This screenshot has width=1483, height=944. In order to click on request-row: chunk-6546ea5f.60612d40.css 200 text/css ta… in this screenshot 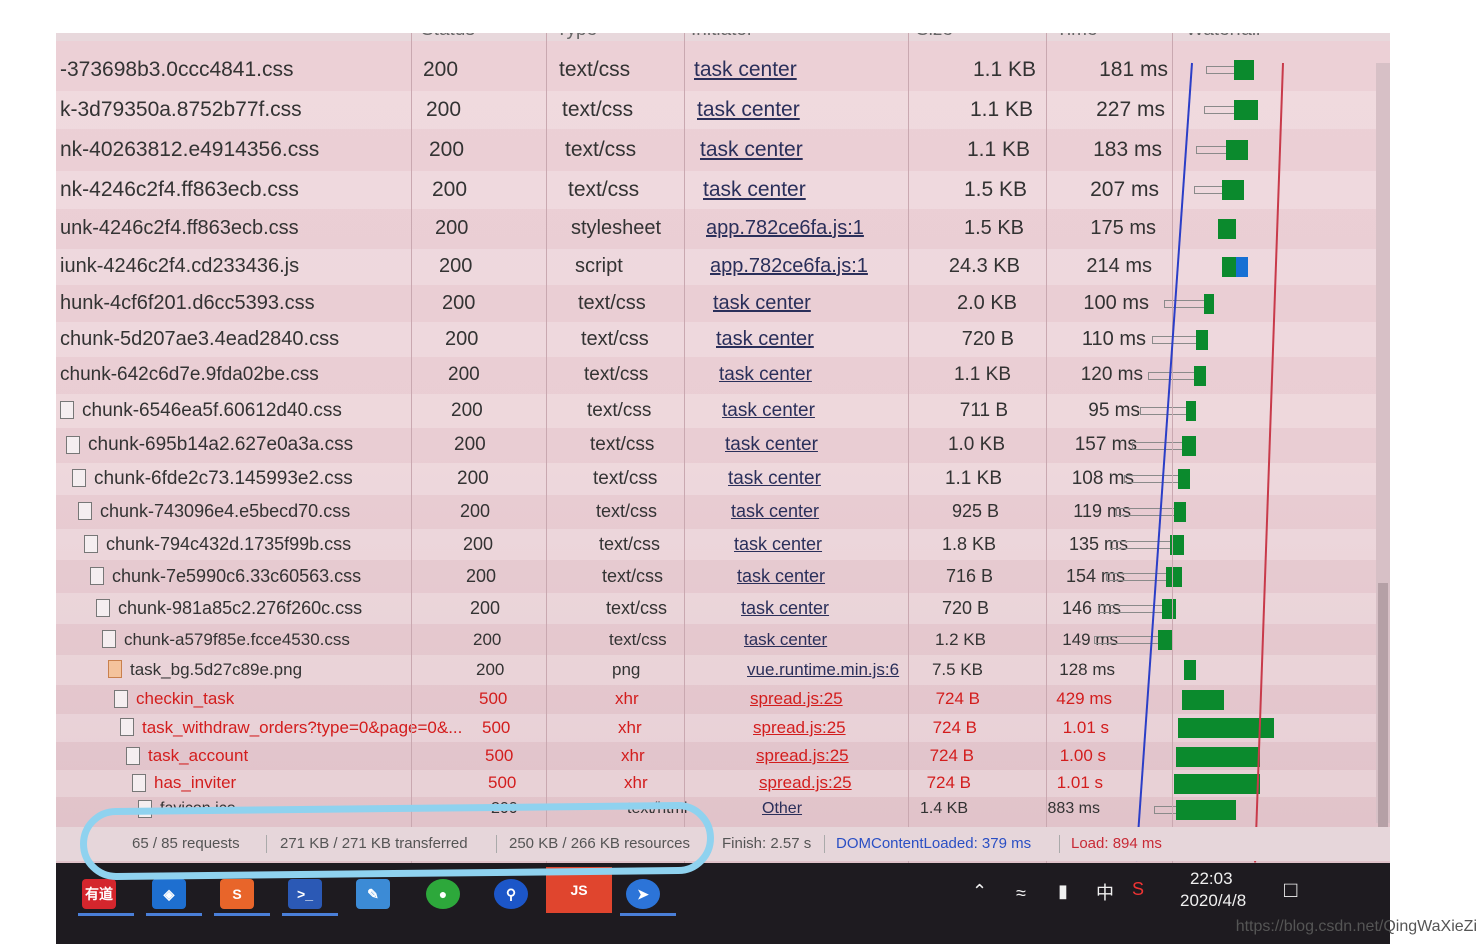, I will do `click(723, 411)`.